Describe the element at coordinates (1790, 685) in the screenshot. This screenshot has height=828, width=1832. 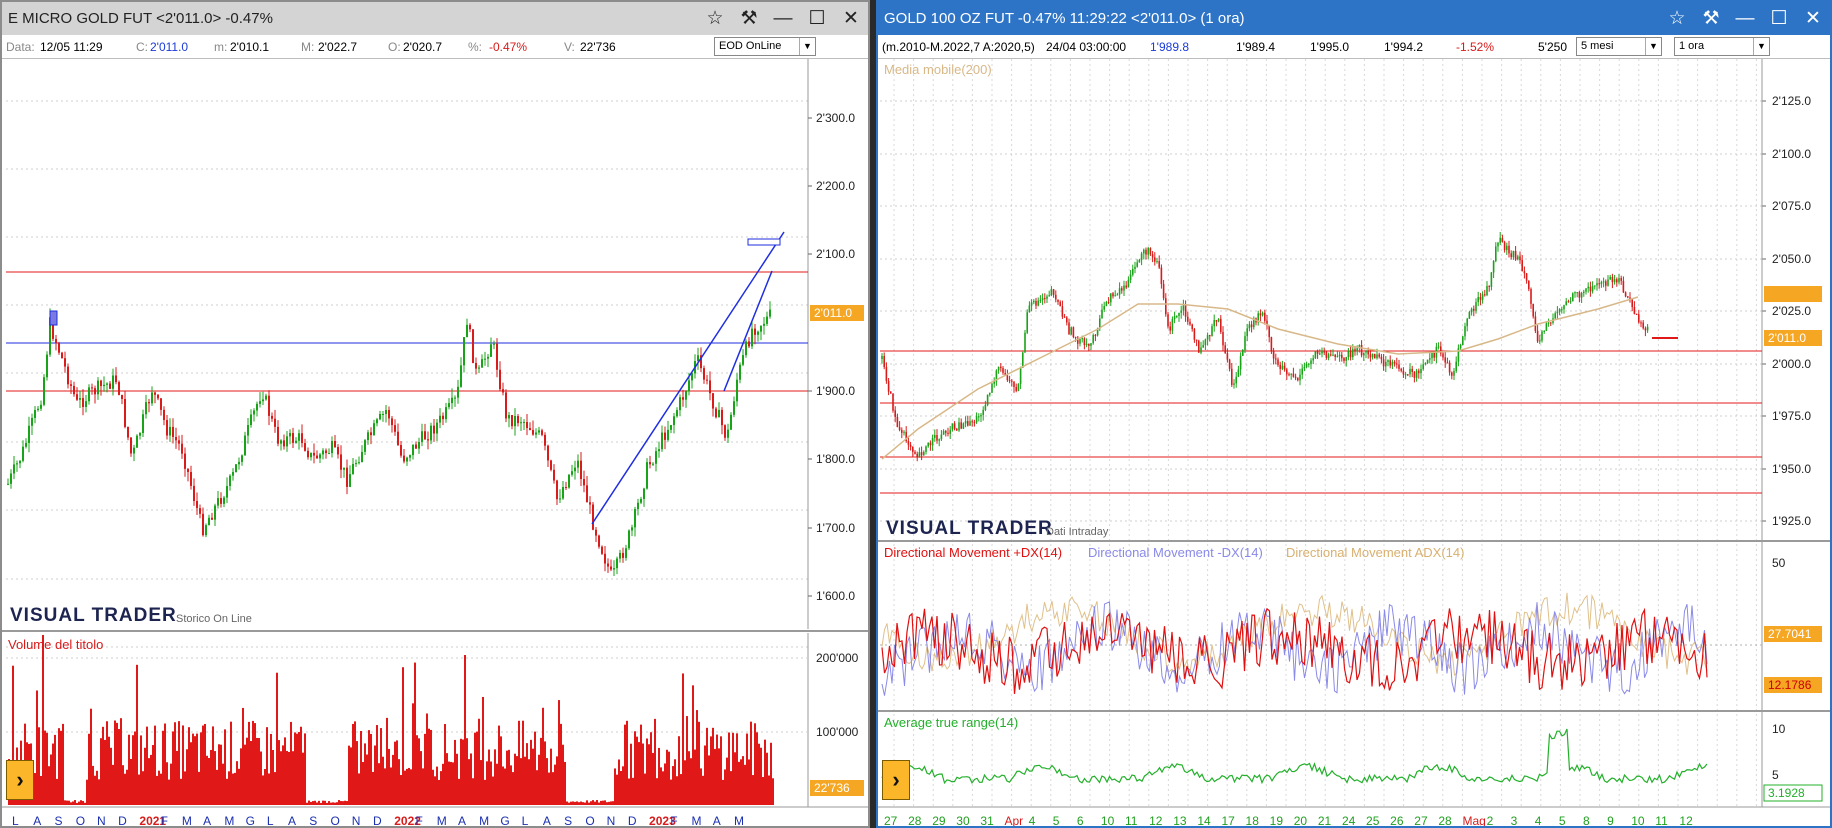
I see `dm-tag-2: 12.1786` at that location.